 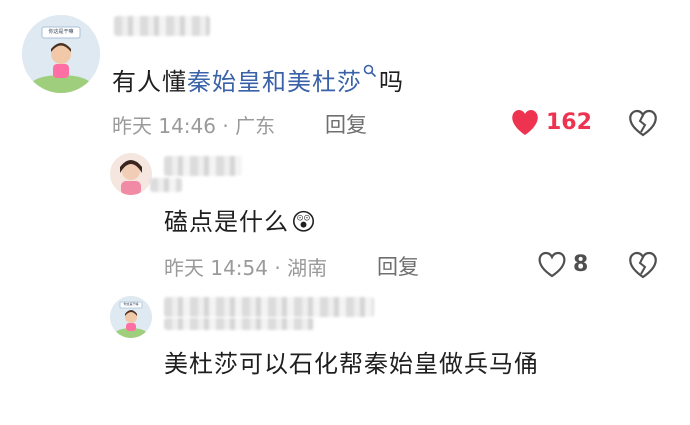 What do you see at coordinates (569, 122) in the screenshot?
I see `like-count: 162` at bounding box center [569, 122].